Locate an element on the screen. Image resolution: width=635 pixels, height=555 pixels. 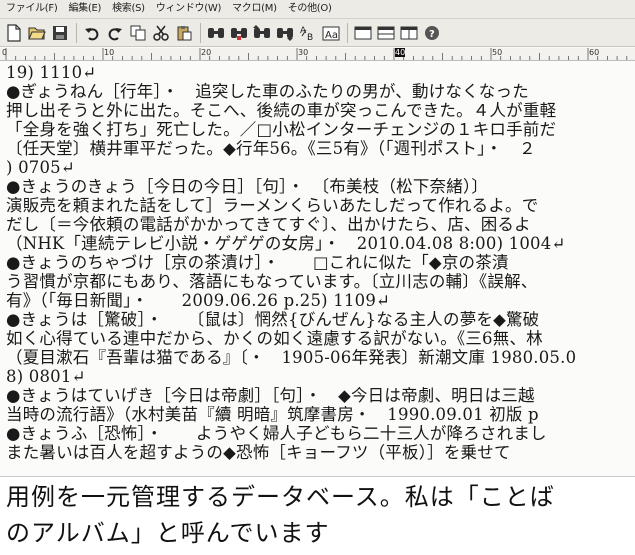
ruler-label: 40 is located at coordinates (400, 52).